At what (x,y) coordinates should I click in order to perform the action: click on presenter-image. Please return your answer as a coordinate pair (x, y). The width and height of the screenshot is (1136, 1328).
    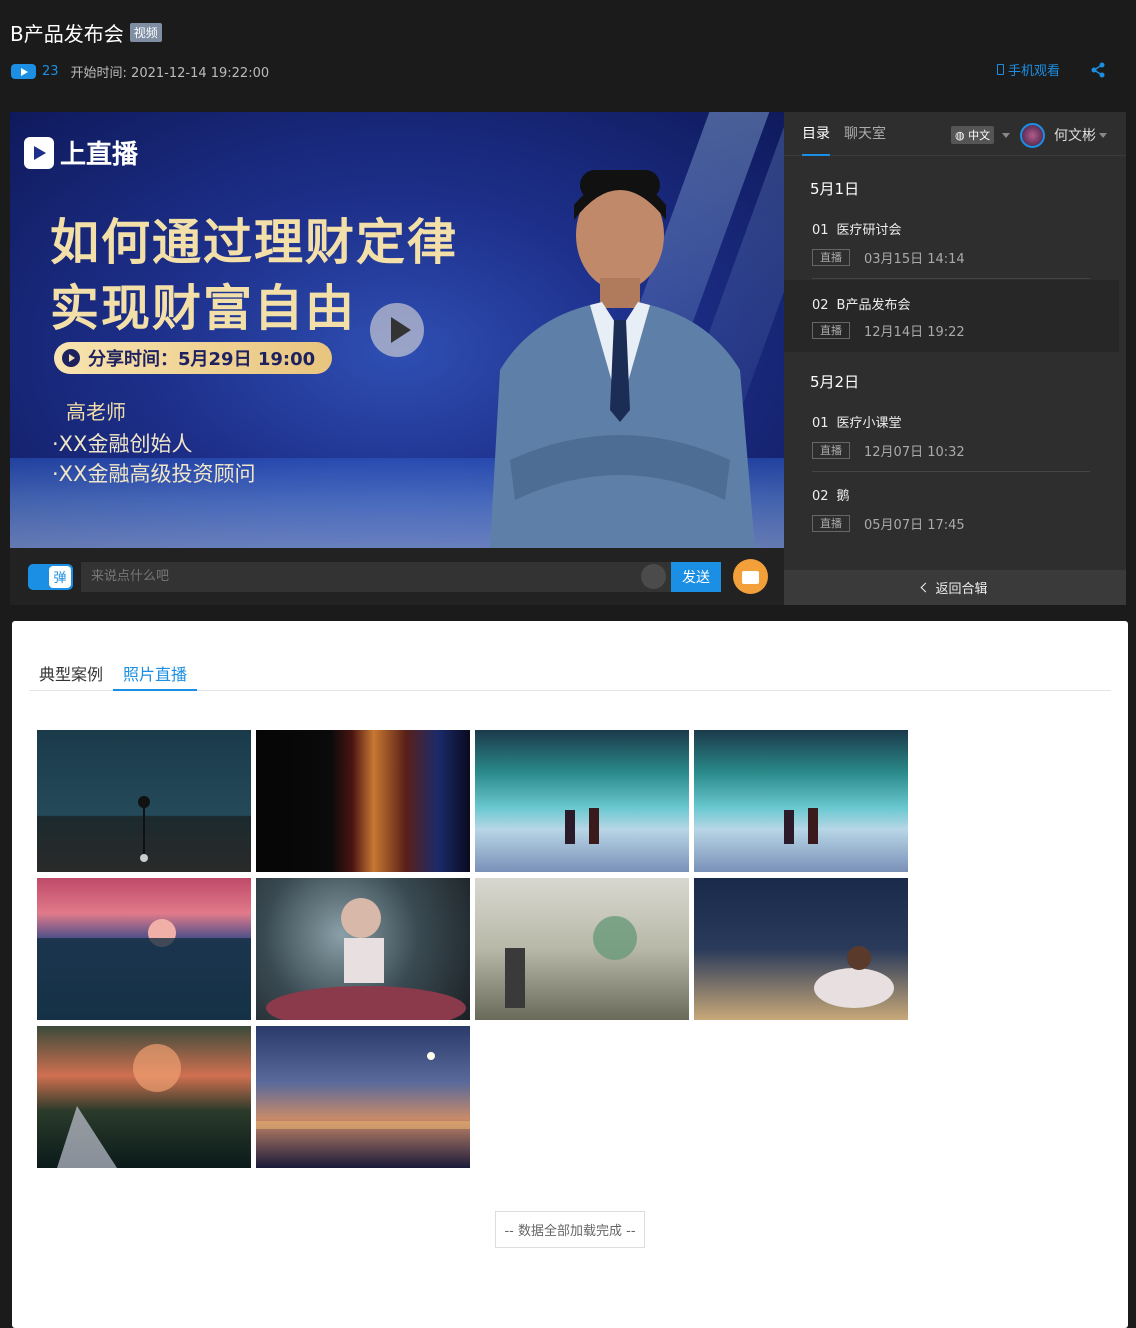
    Looking at the image, I should click on (622, 359).